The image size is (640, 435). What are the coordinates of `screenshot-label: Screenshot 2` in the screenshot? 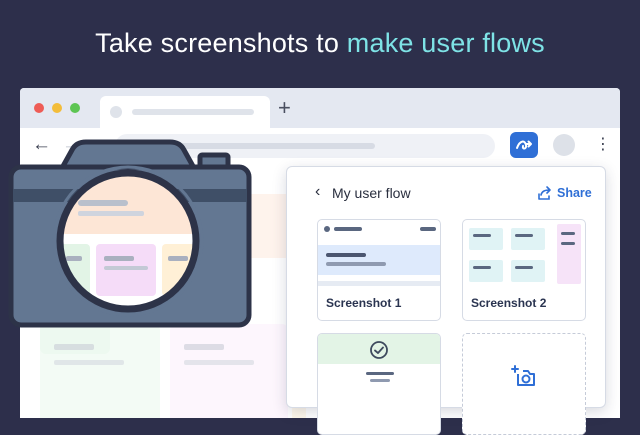 It's located at (509, 303).